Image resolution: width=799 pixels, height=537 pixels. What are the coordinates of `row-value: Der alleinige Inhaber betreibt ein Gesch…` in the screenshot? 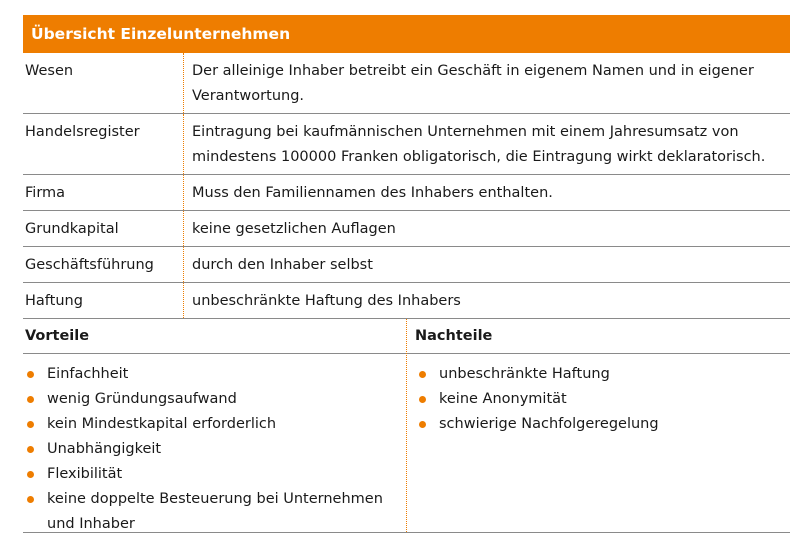 It's located at (486, 83).